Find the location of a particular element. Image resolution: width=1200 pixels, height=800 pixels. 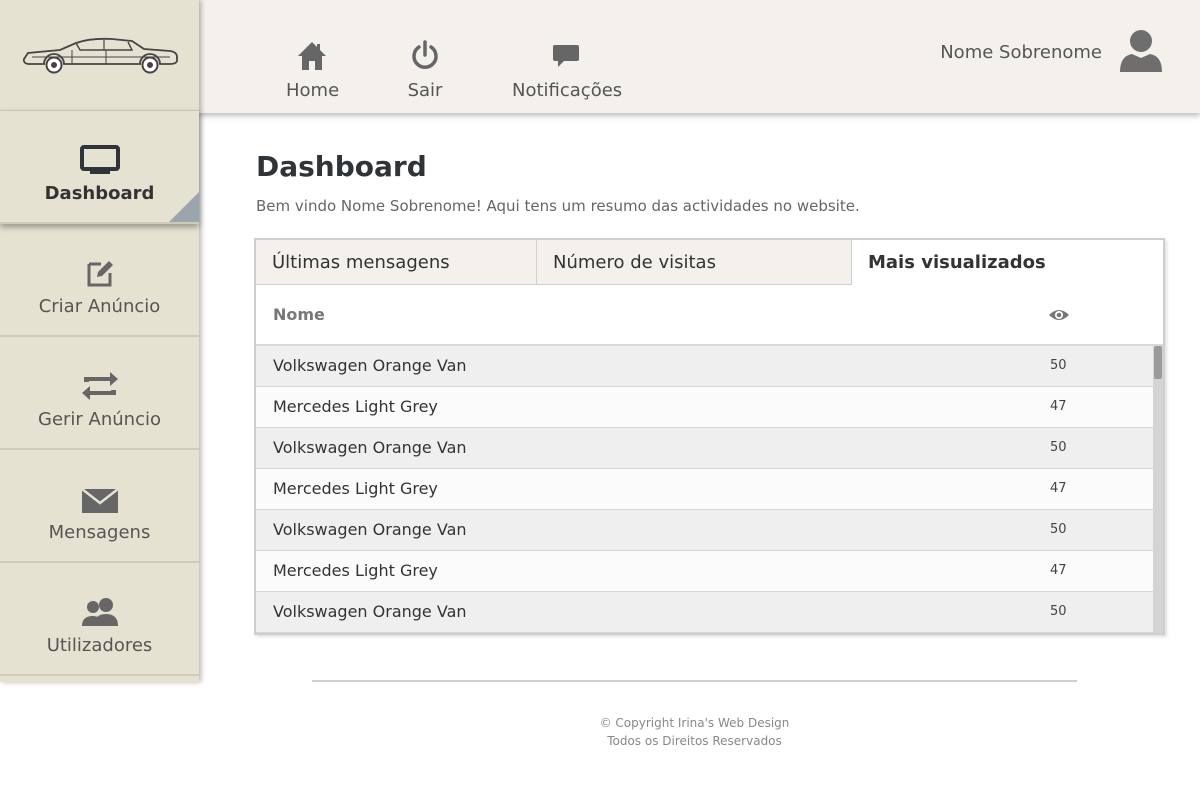

footer-rights: Todos os Direitos Reservados is located at coordinates (694, 741).